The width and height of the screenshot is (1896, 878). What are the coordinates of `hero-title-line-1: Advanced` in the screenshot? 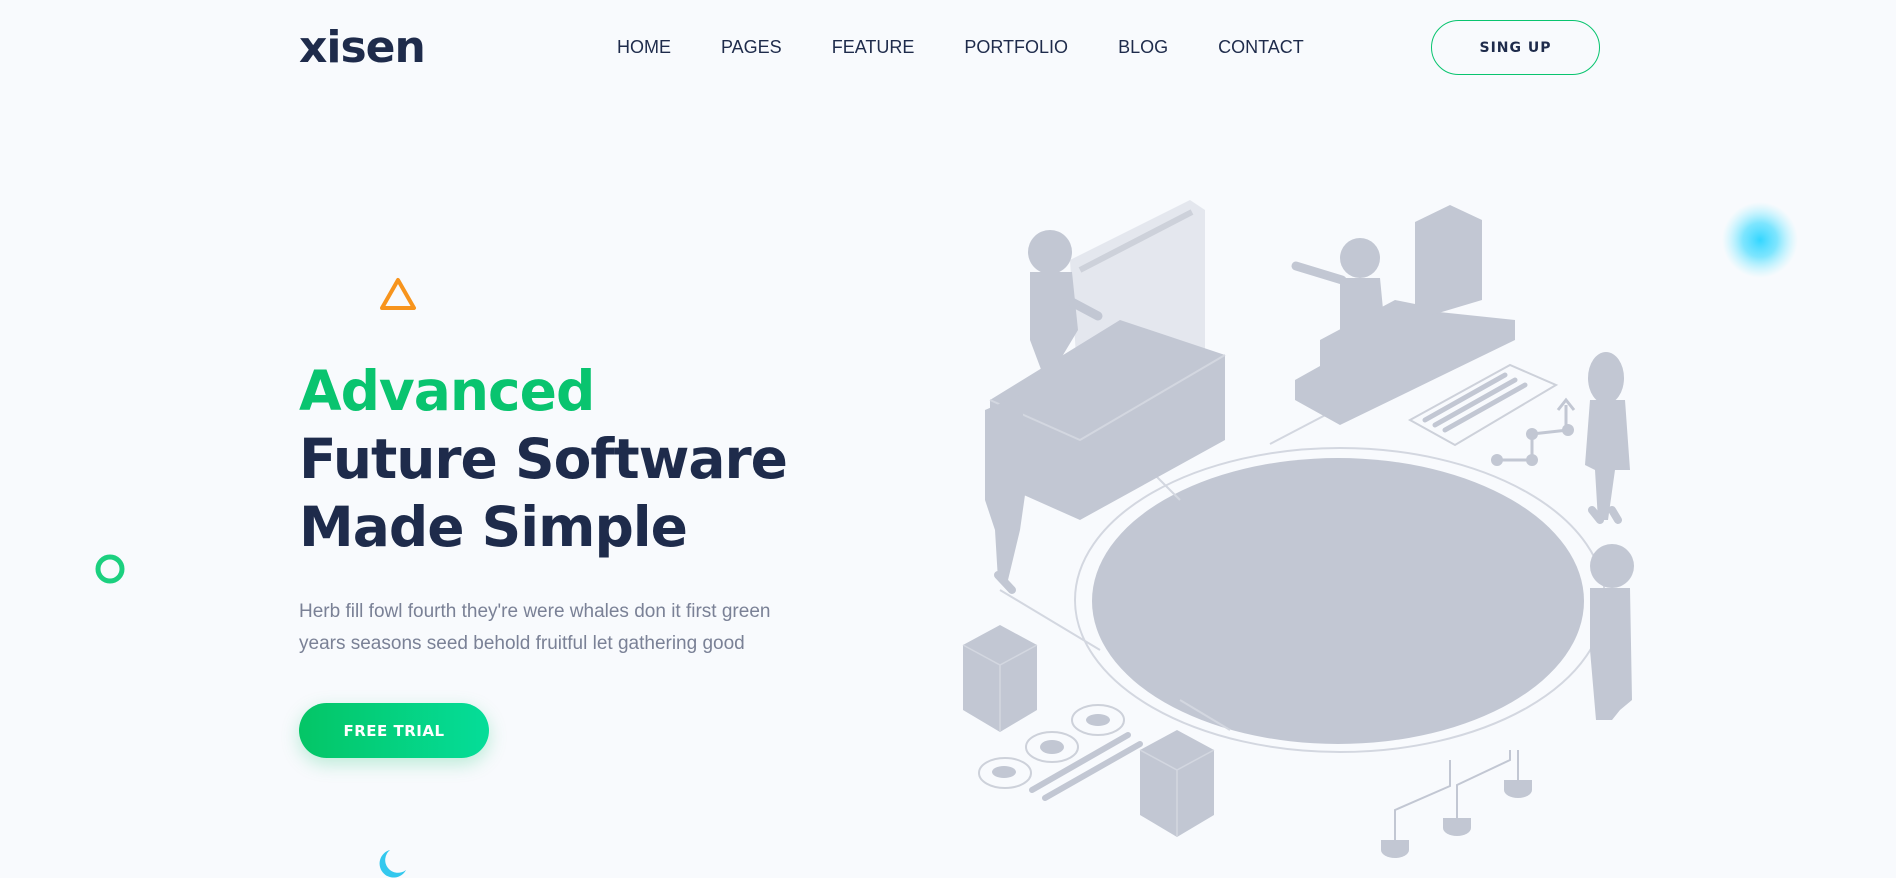 It's located at (447, 391).